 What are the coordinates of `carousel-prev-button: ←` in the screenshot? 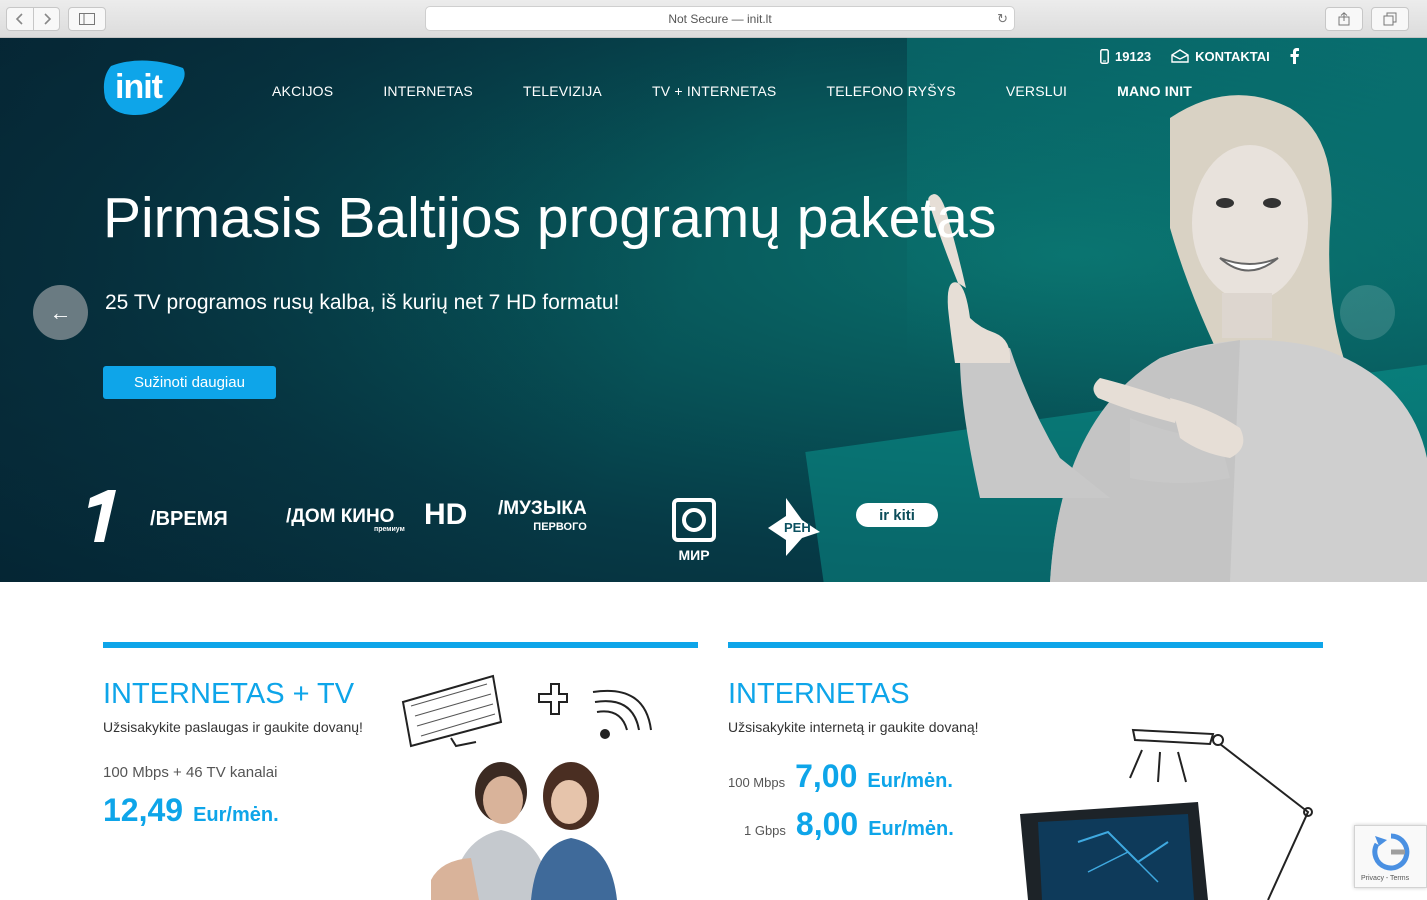 It's located at (60, 312).